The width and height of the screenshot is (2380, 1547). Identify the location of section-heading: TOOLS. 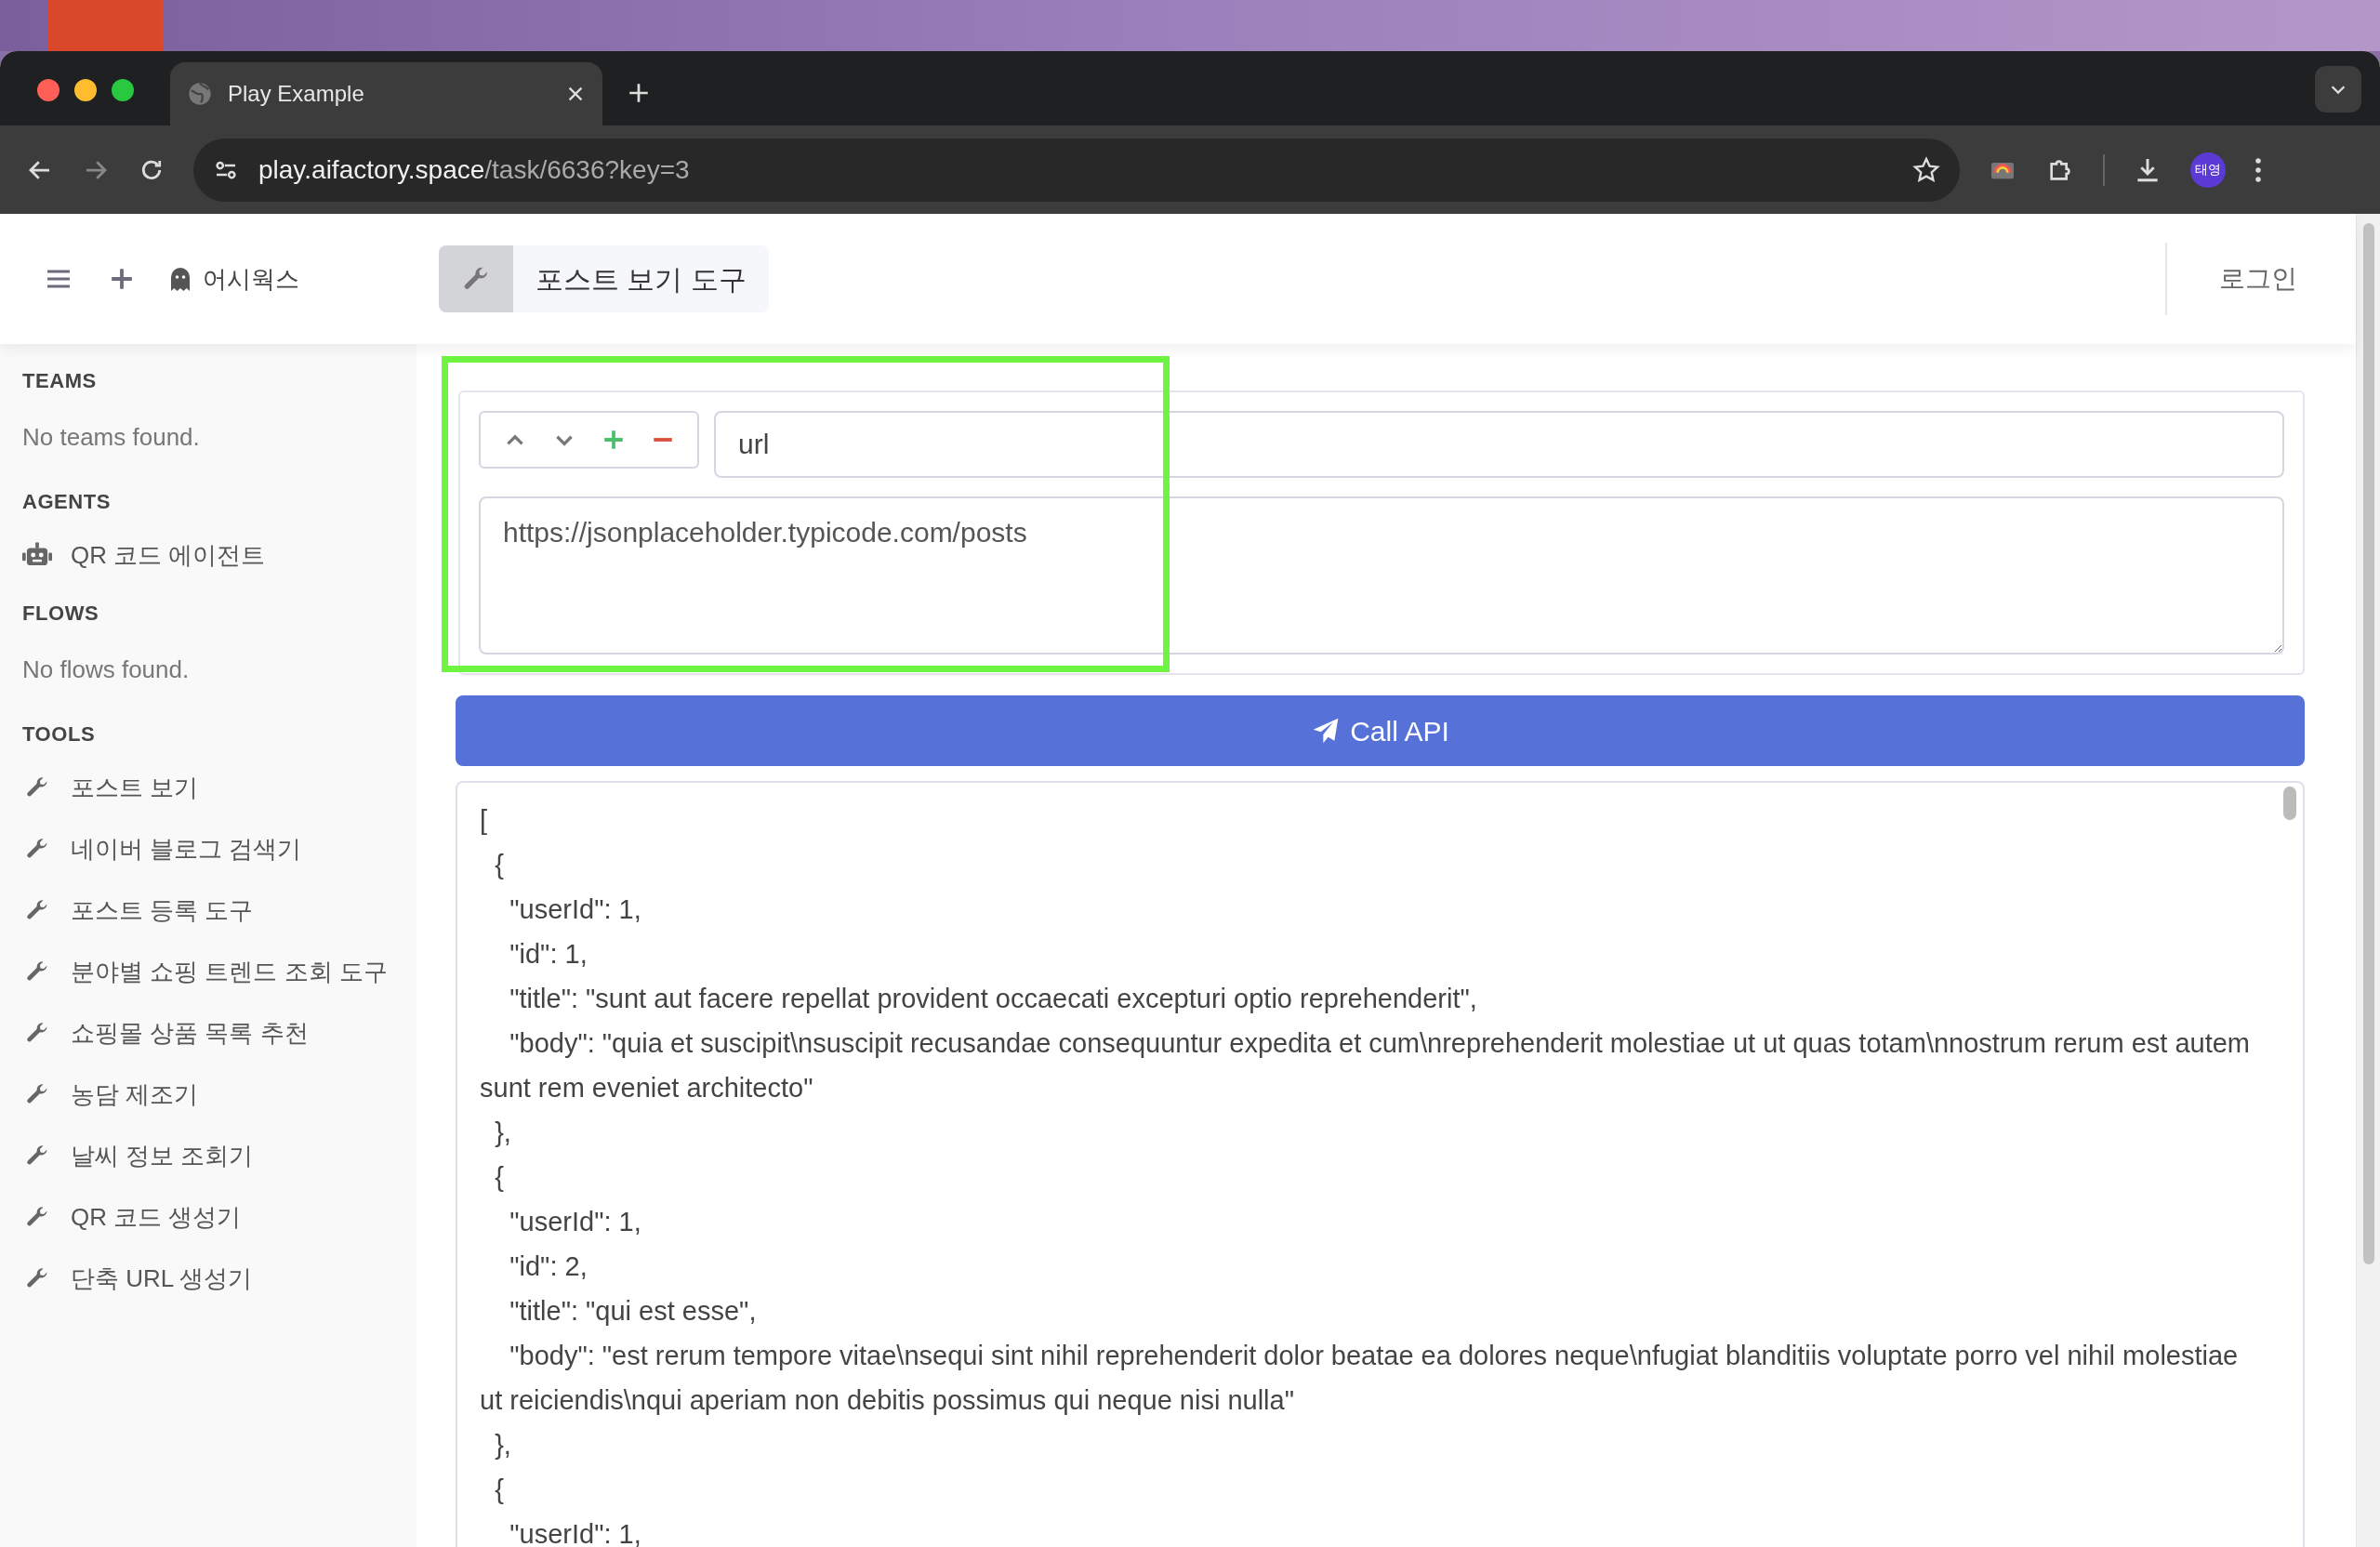
(59, 734).